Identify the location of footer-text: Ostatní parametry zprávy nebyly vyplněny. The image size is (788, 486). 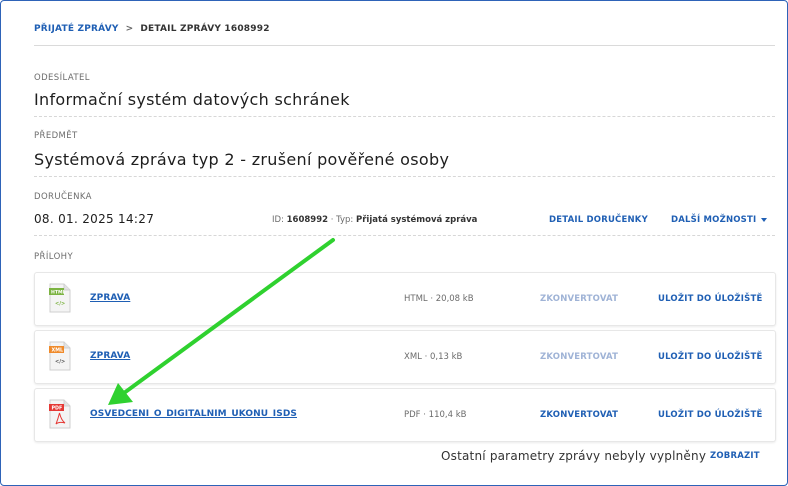
(574, 456).